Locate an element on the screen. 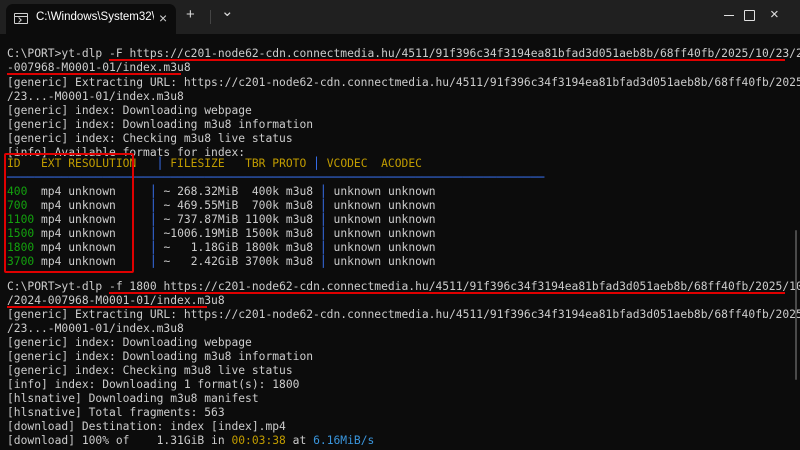 This screenshot has width=800, height=450. annotation-box is located at coordinates (69, 213).